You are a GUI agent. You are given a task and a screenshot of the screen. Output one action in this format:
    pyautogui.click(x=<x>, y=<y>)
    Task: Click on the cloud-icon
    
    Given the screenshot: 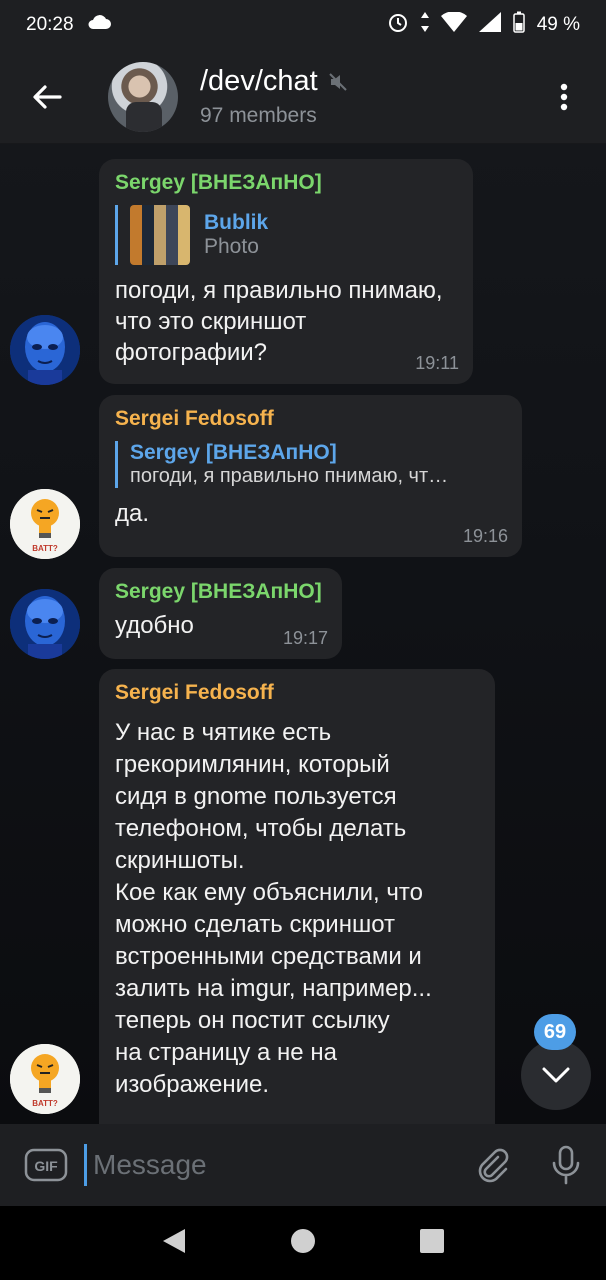 What is the action you would take?
    pyautogui.click(x=99, y=25)
    